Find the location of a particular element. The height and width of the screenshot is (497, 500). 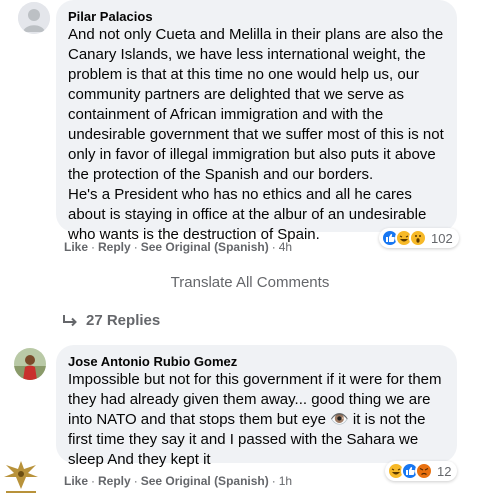

default-avatar-icon is located at coordinates (34, 18).